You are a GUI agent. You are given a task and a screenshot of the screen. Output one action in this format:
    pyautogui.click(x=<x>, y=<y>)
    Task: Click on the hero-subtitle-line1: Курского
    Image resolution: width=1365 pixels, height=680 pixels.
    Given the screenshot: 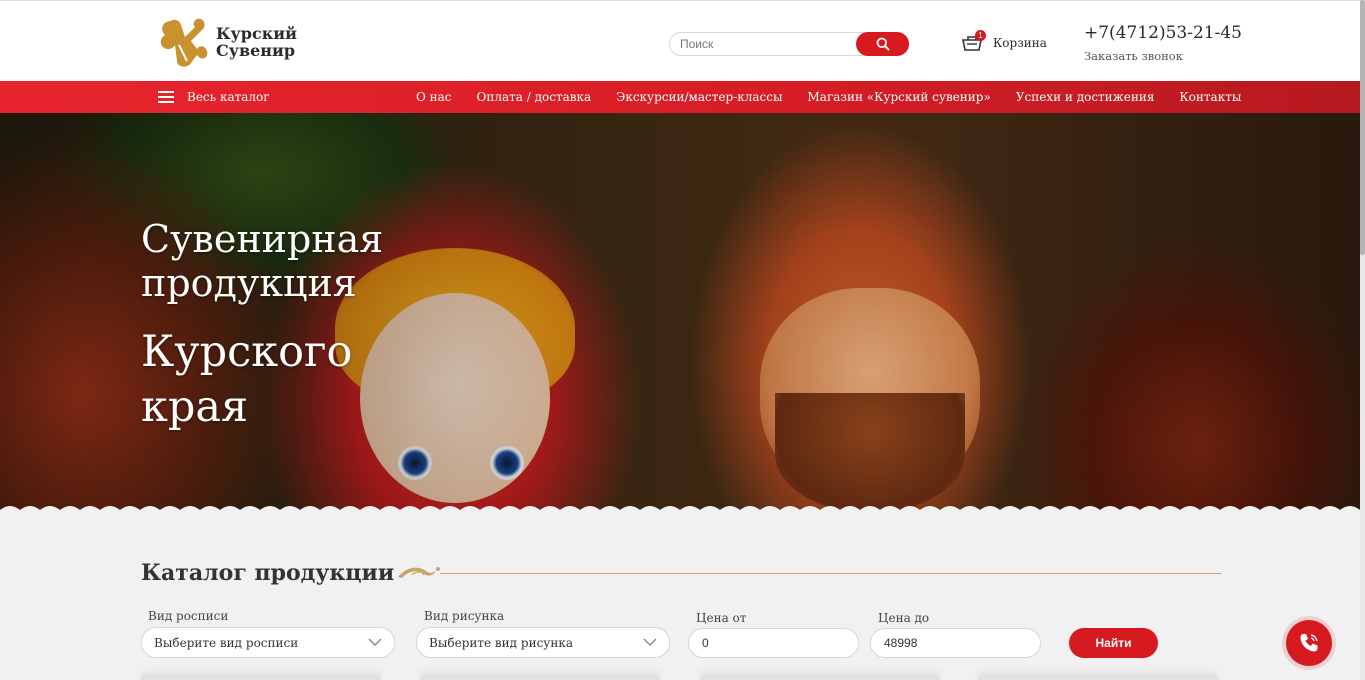 What is the action you would take?
    pyautogui.click(x=247, y=352)
    